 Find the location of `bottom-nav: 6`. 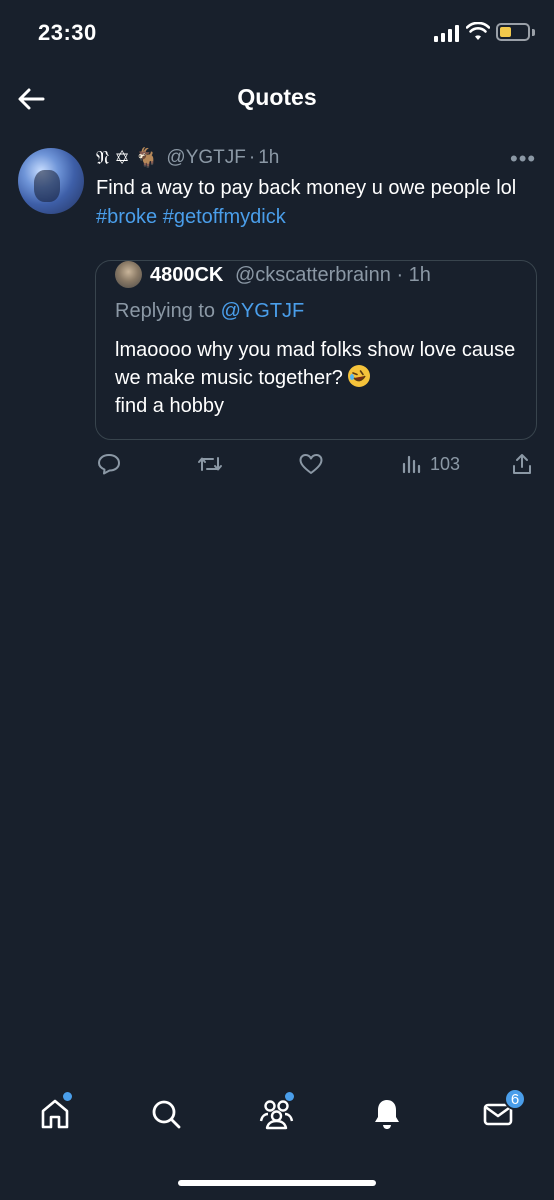

bottom-nav: 6 is located at coordinates (277, 1113).